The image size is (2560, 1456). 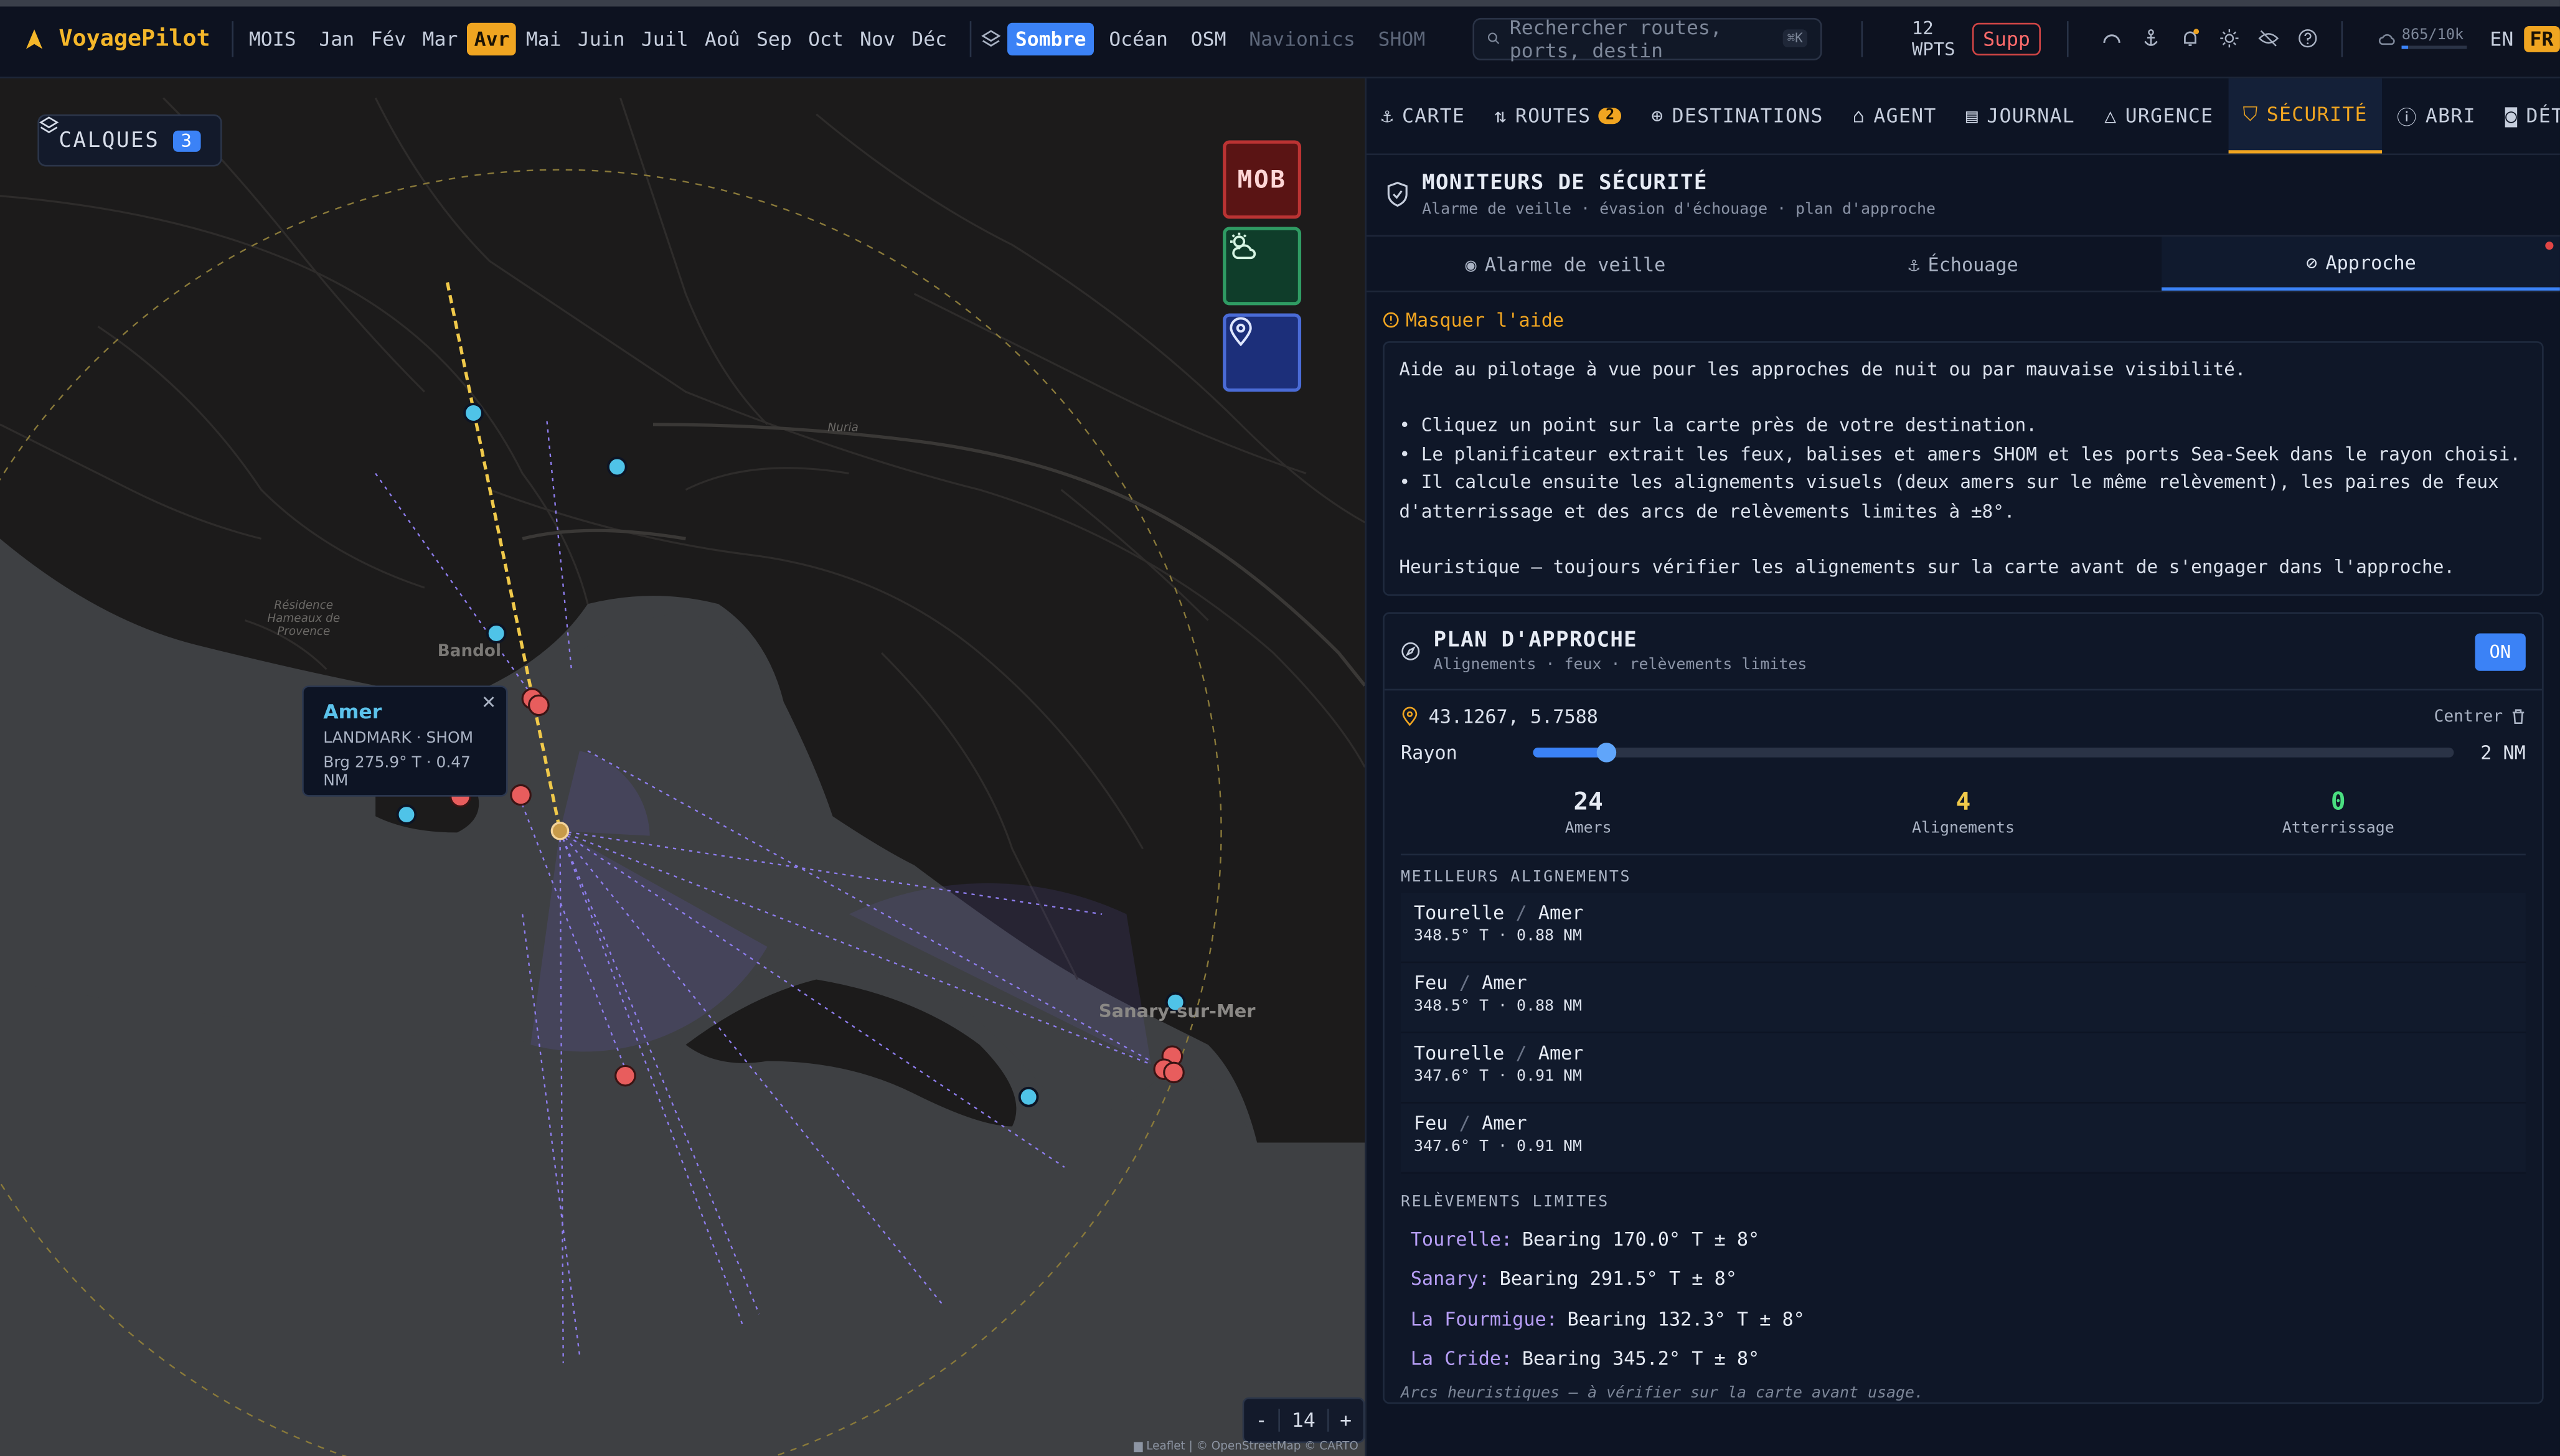 What do you see at coordinates (1968, 1318) in the screenshot?
I see `limit-bearing-item: La Fourmigue: Bearing 132.3° T ± 8°` at bounding box center [1968, 1318].